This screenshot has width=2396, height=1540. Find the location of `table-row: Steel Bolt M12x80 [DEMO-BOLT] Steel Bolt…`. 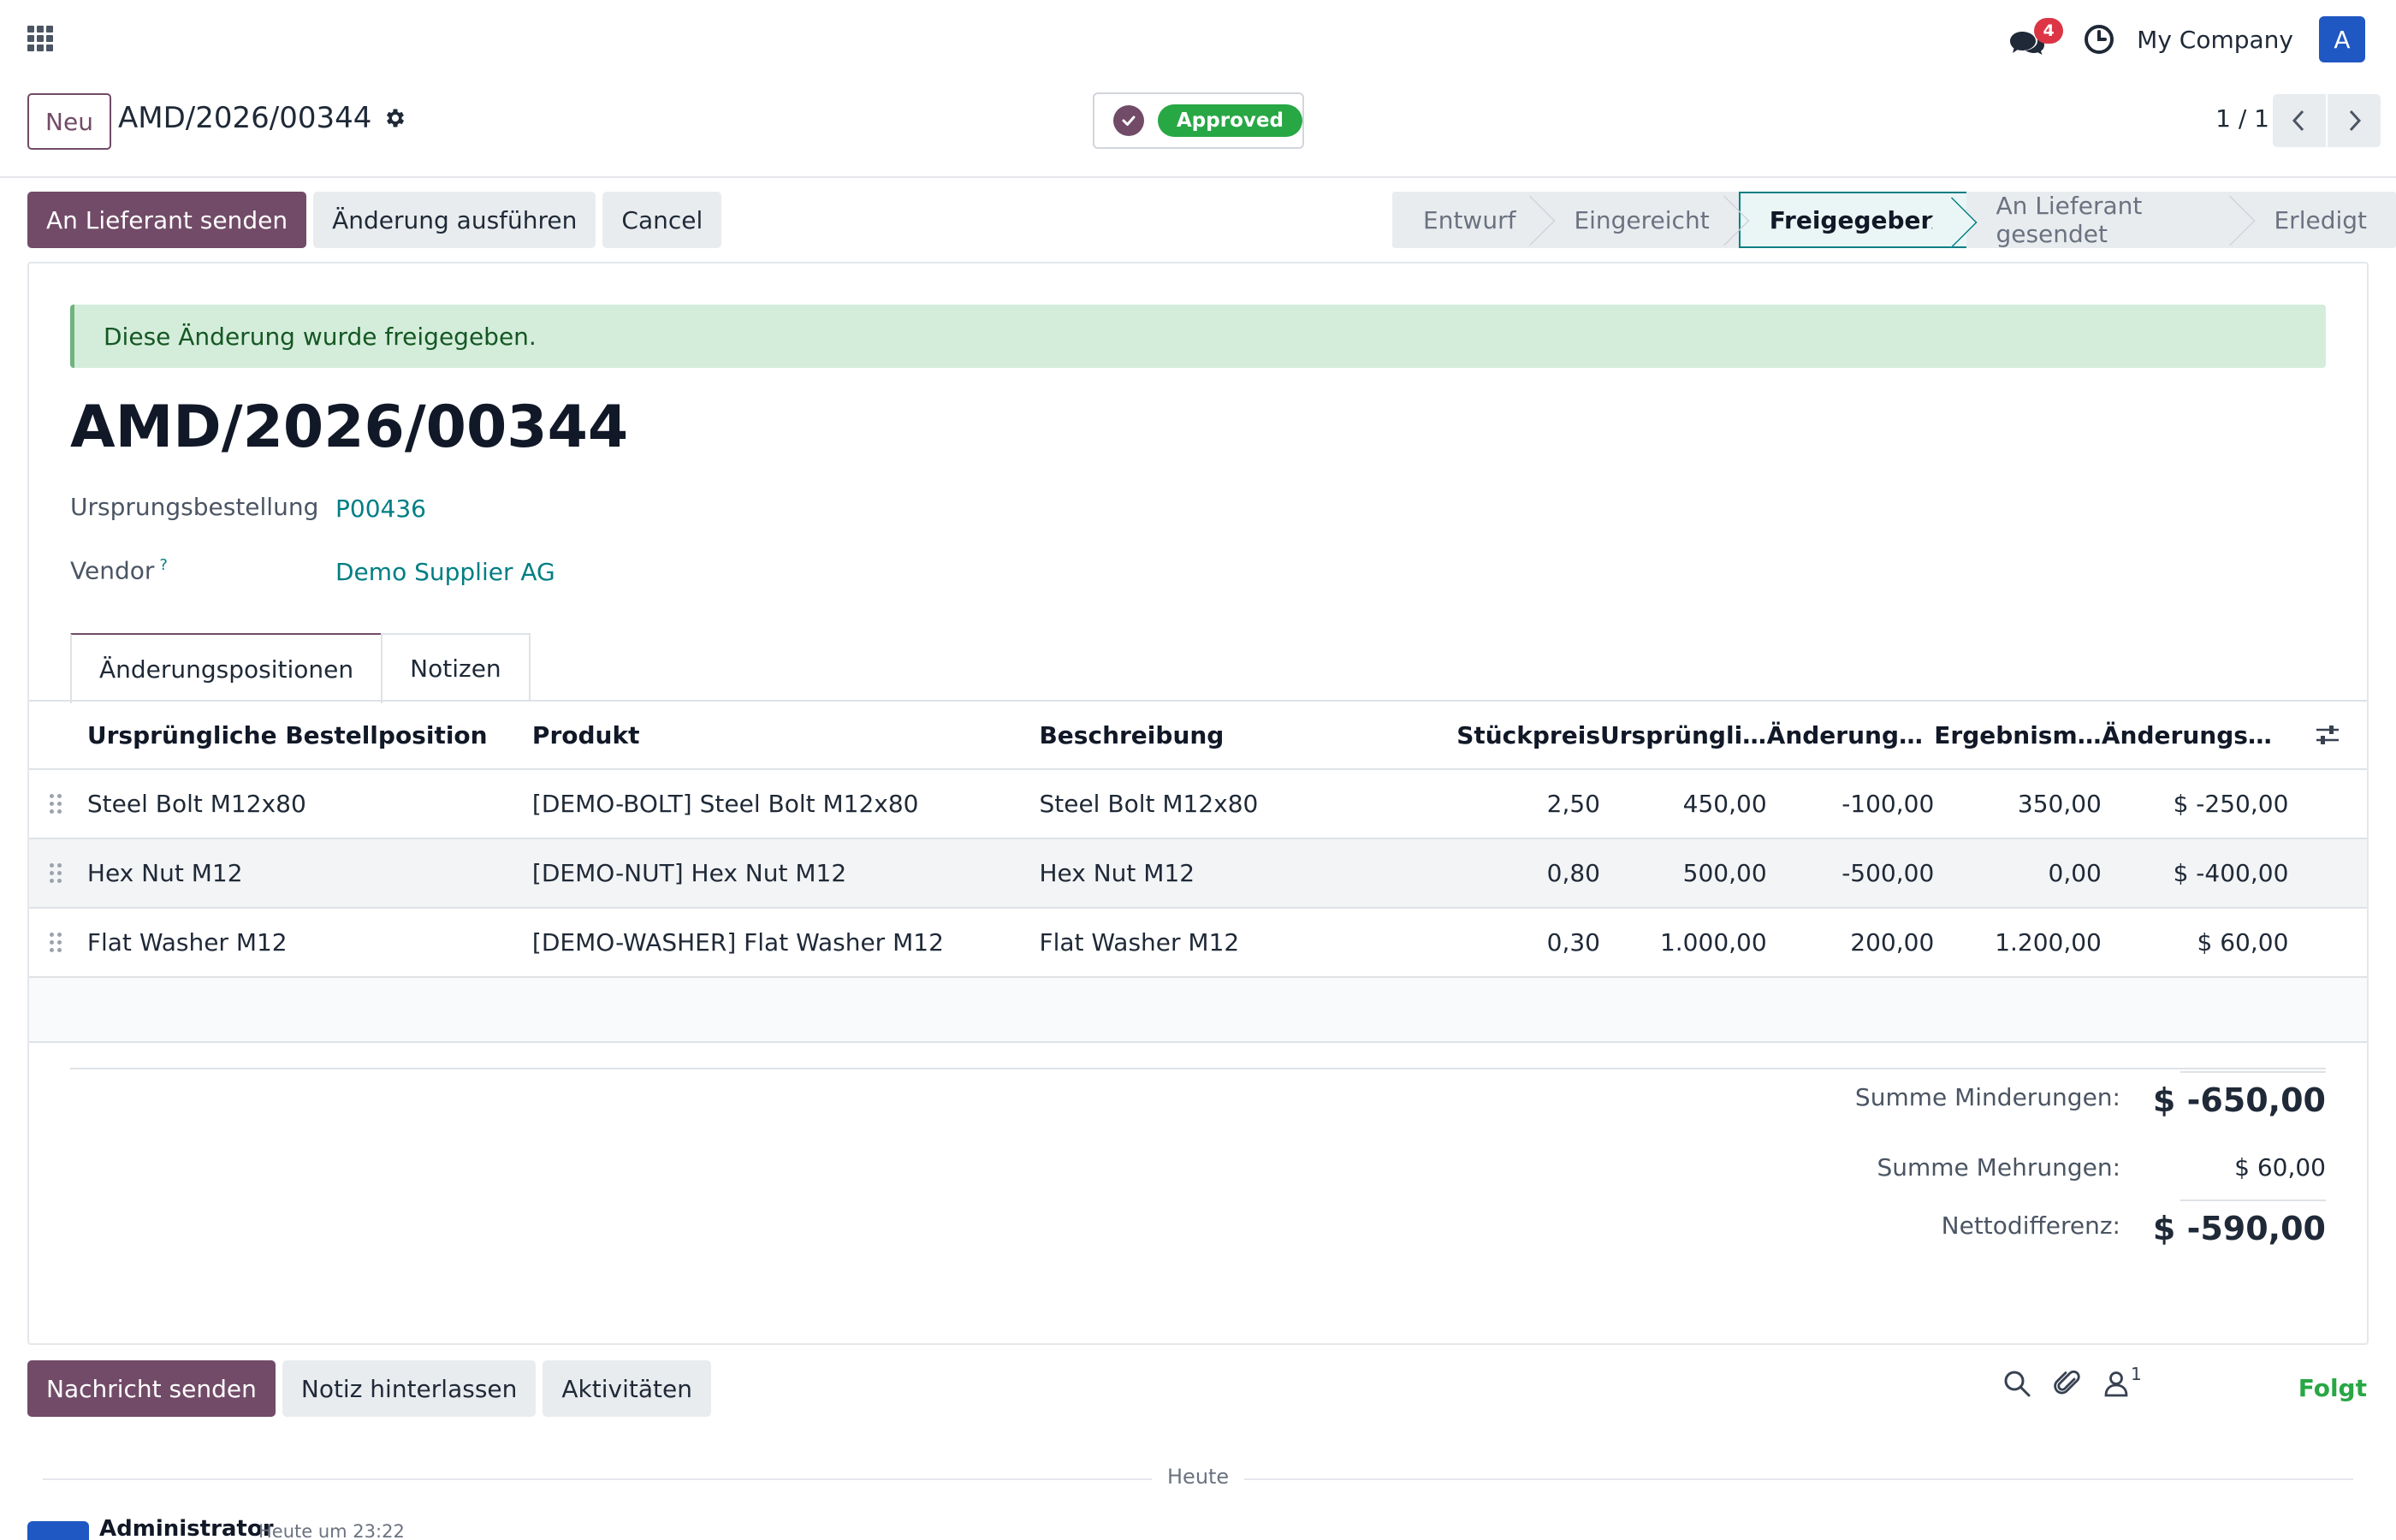

table-row: Steel Bolt M12x80 [DEMO-BOLT] Steel Bolt… is located at coordinates (1198, 804).